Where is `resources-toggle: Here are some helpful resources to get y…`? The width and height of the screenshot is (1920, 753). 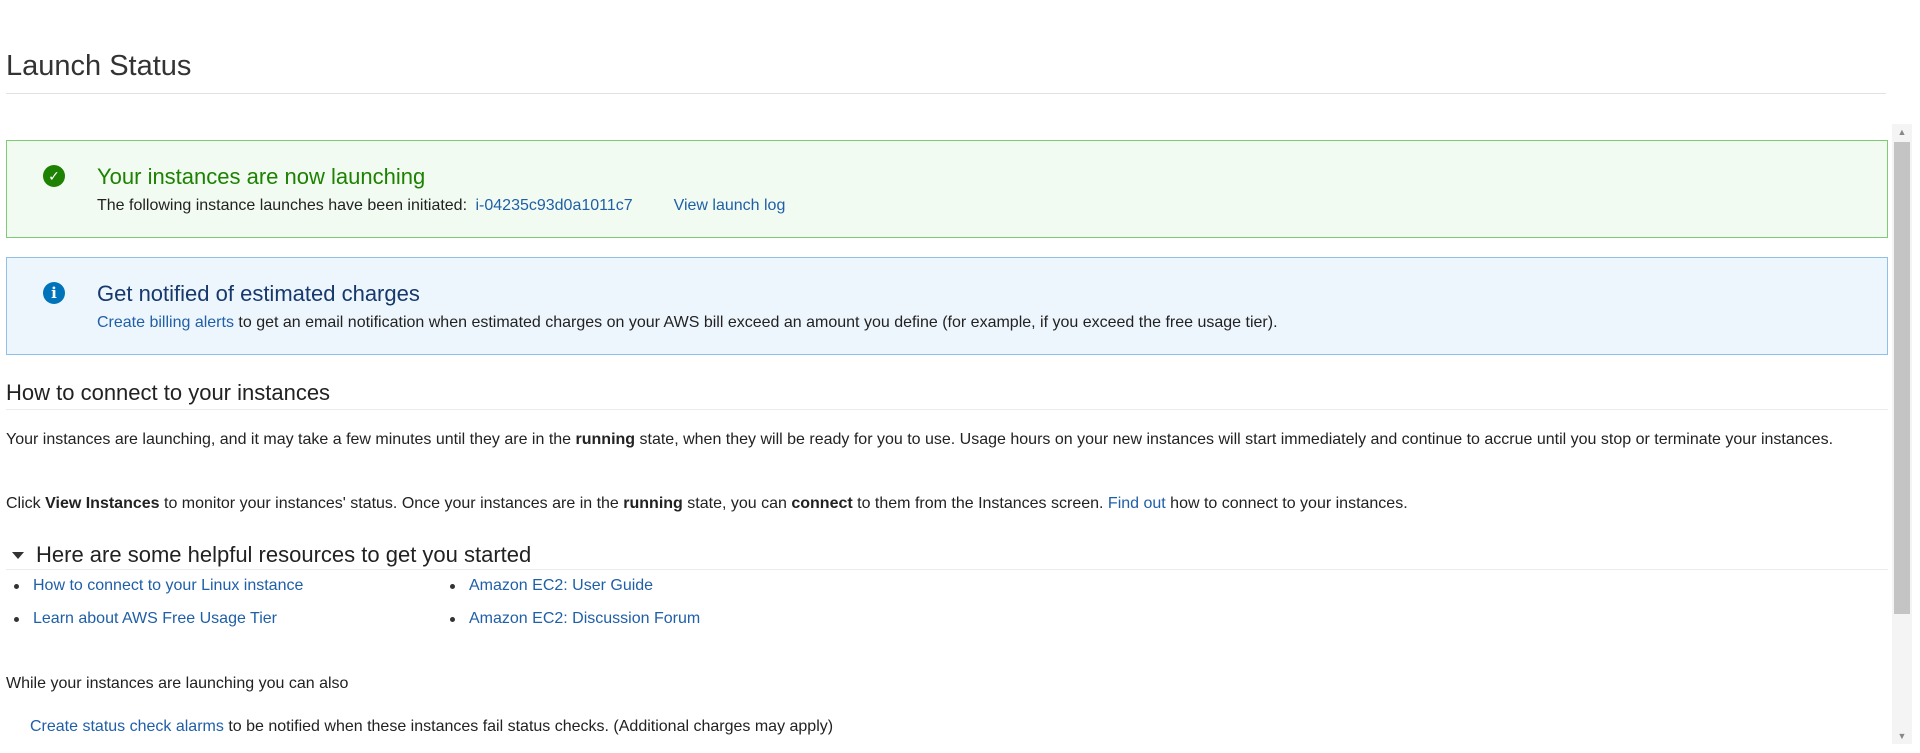 resources-toggle: Here are some helpful resources to get y… is located at coordinates (947, 555).